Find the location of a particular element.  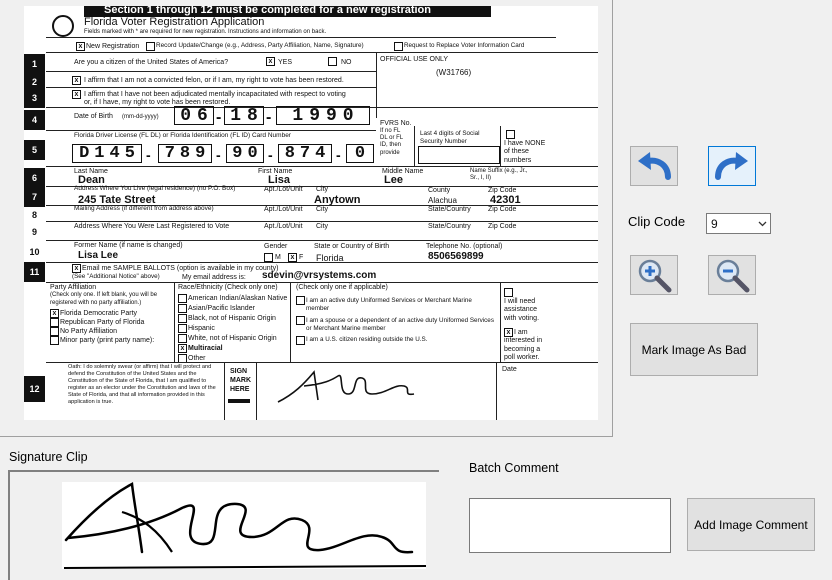

county-label: County is located at coordinates (439, 190).